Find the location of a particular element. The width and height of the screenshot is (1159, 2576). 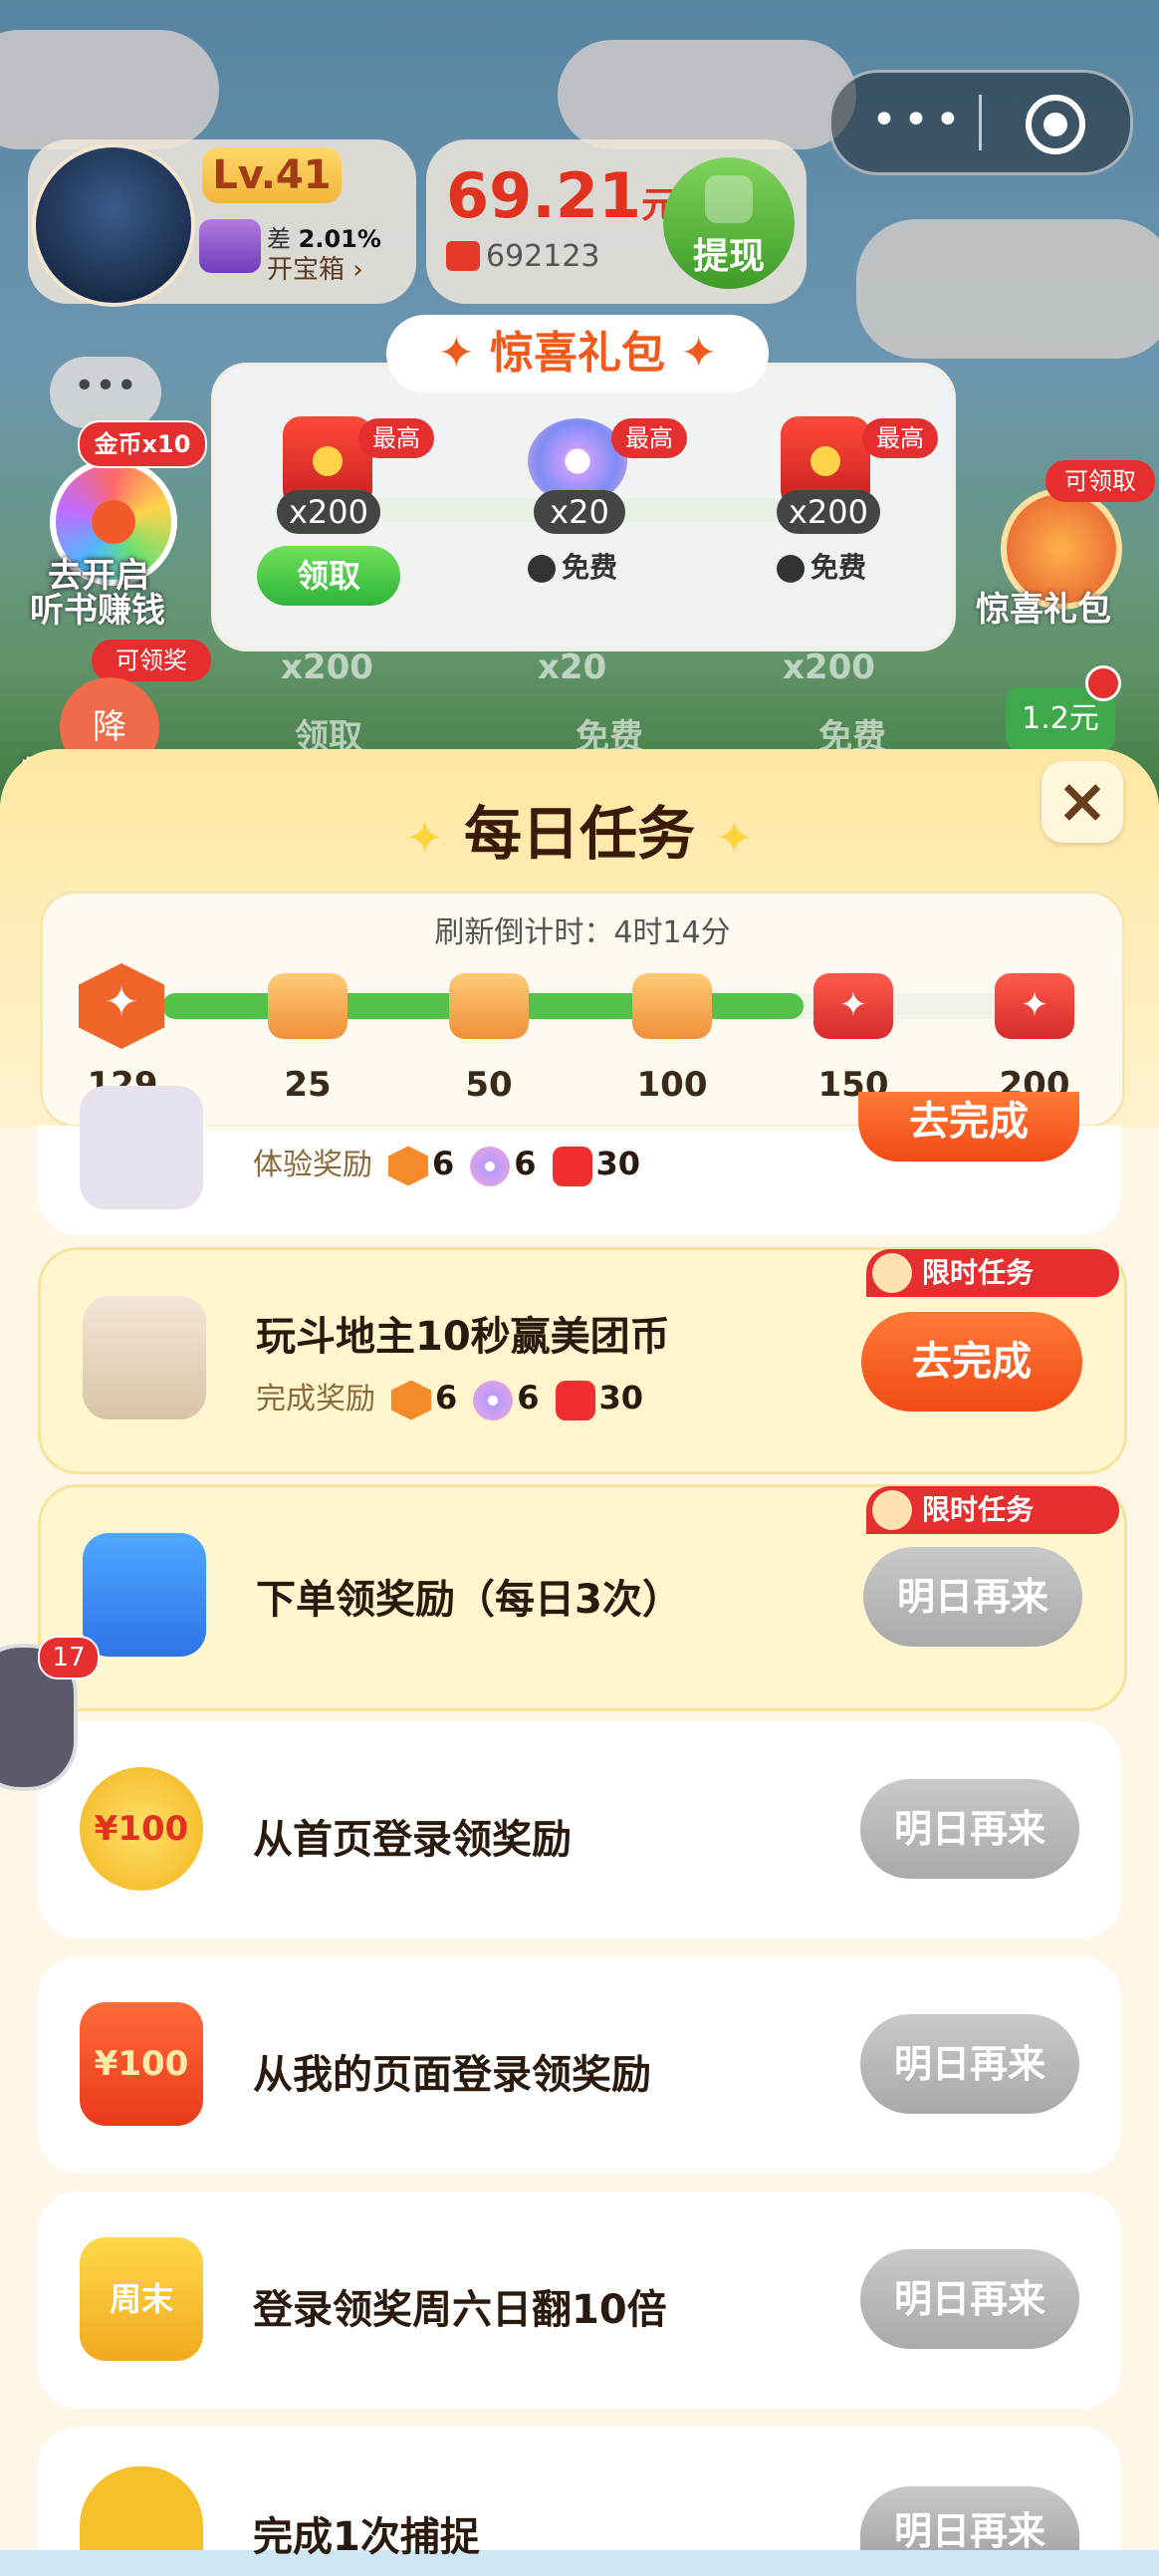

profile-card: Lv.41 差 2.01% 开宝箱 › is located at coordinates (222, 223).